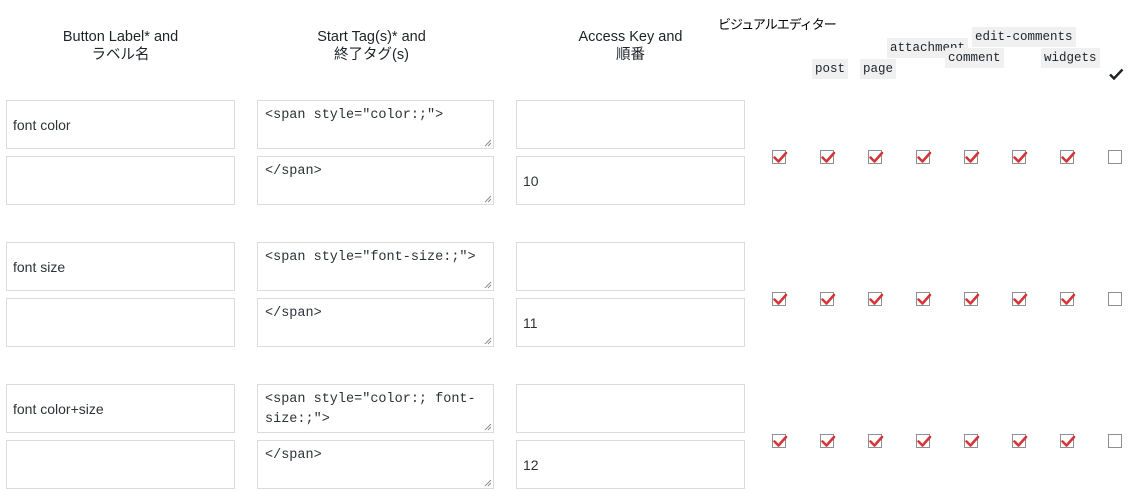 Image resolution: width=1138 pixels, height=493 pixels. What do you see at coordinates (830, 69) in the screenshot?
I see `column-tag-post: post` at bounding box center [830, 69].